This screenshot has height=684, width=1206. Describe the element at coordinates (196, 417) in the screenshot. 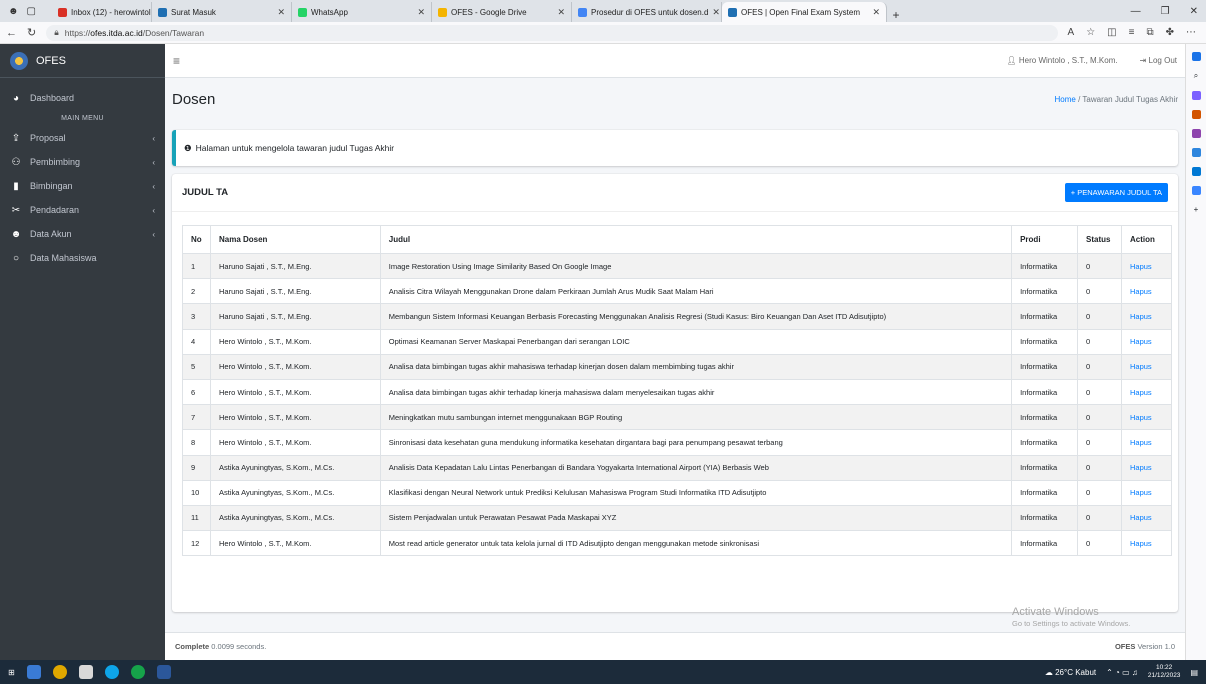

I see `table-cell: 7` at that location.